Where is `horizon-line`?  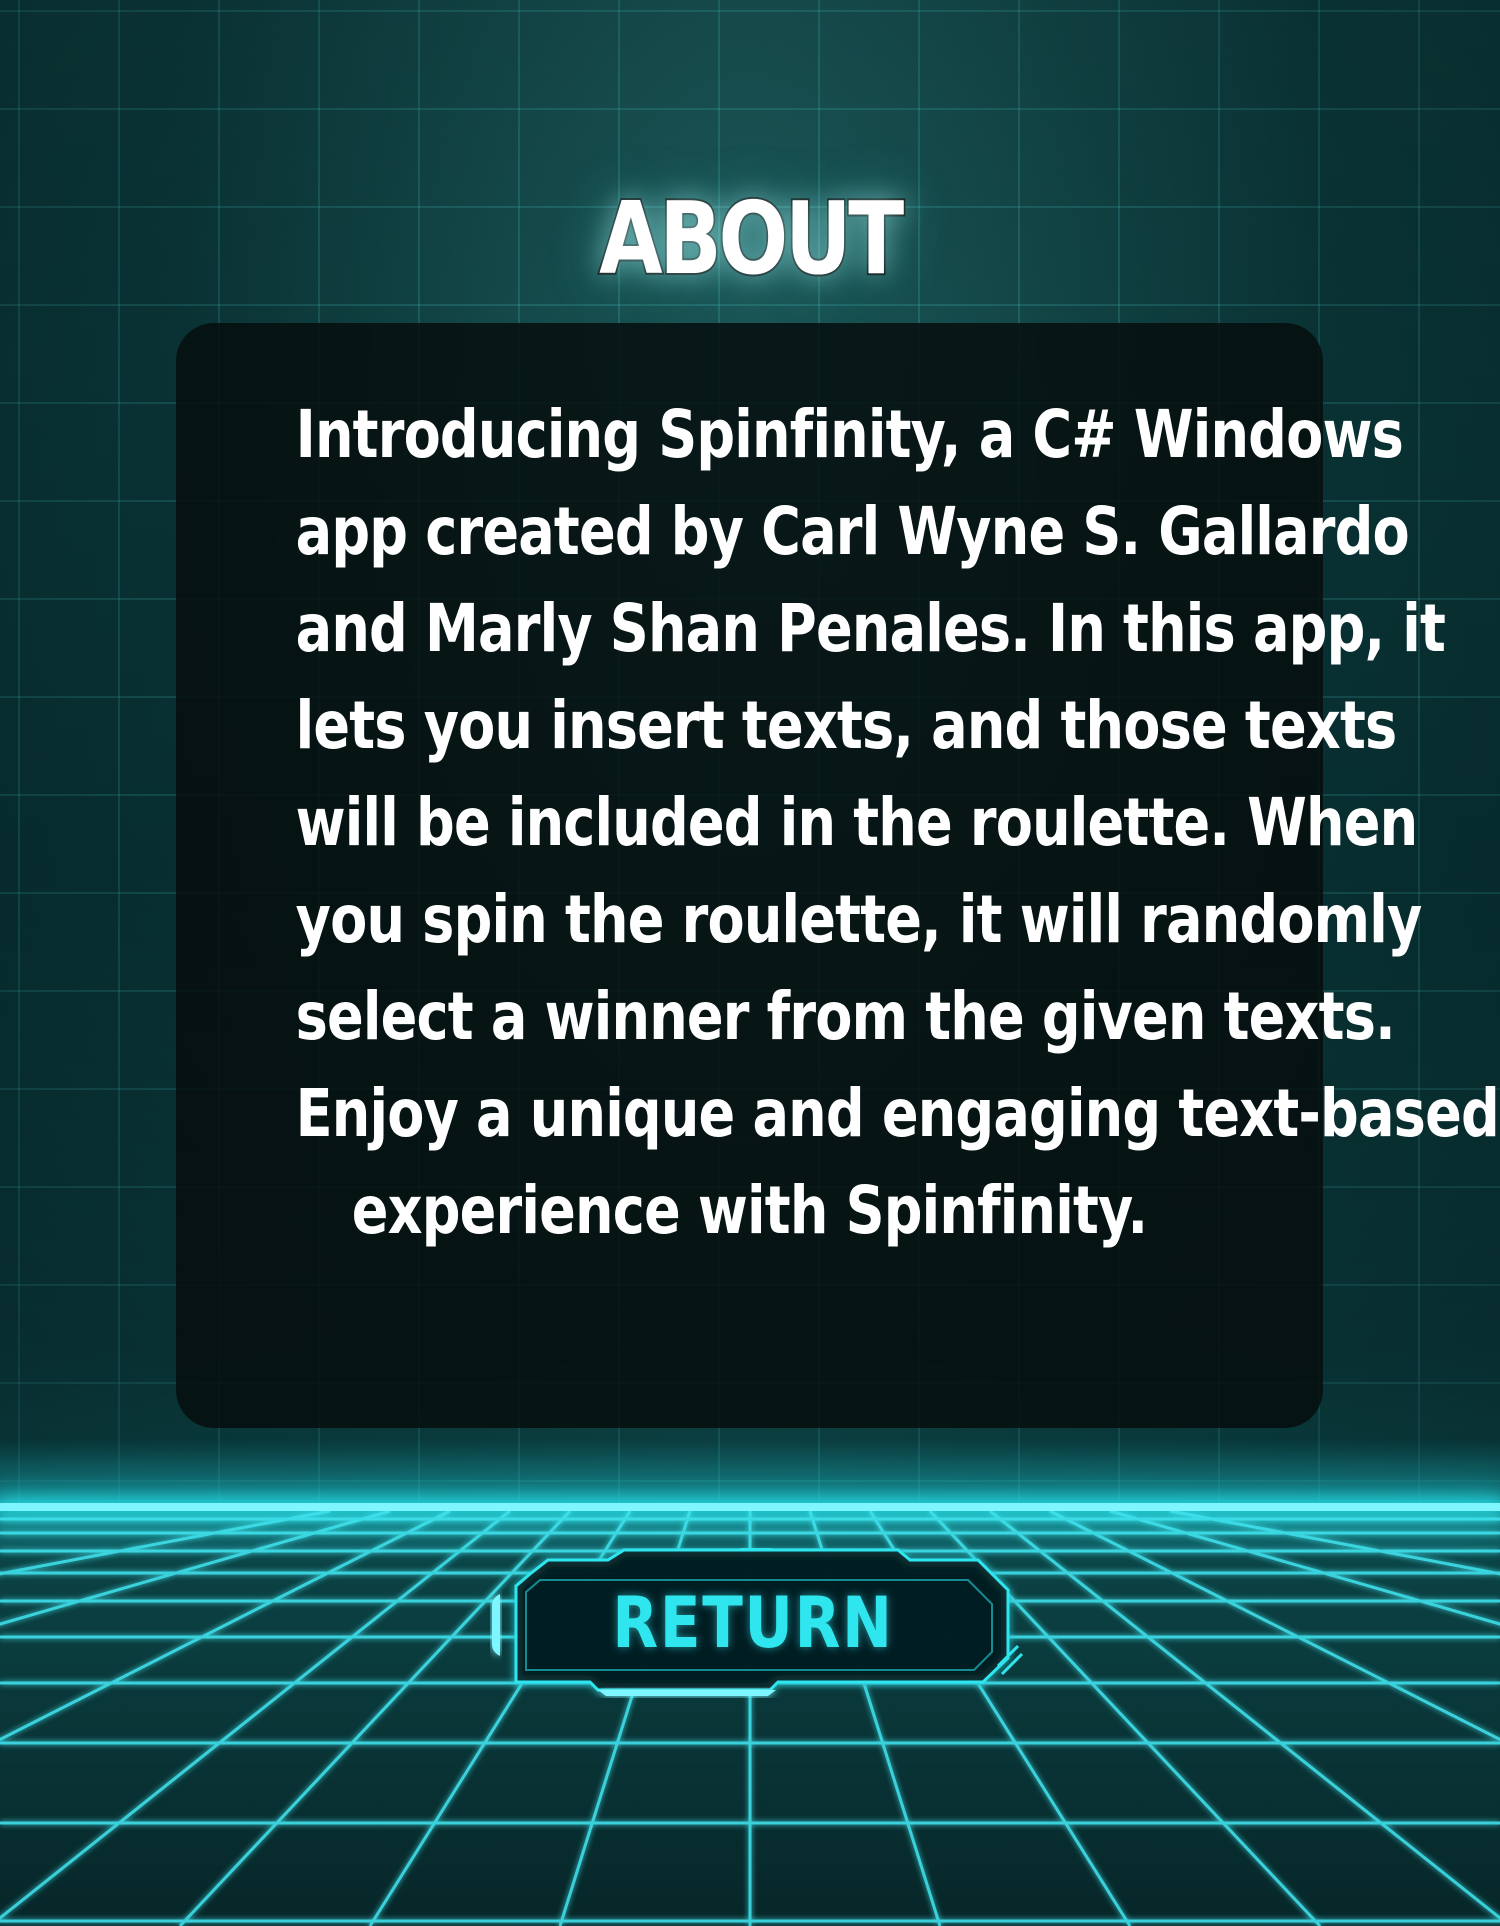
horizon-line is located at coordinates (750, 1507).